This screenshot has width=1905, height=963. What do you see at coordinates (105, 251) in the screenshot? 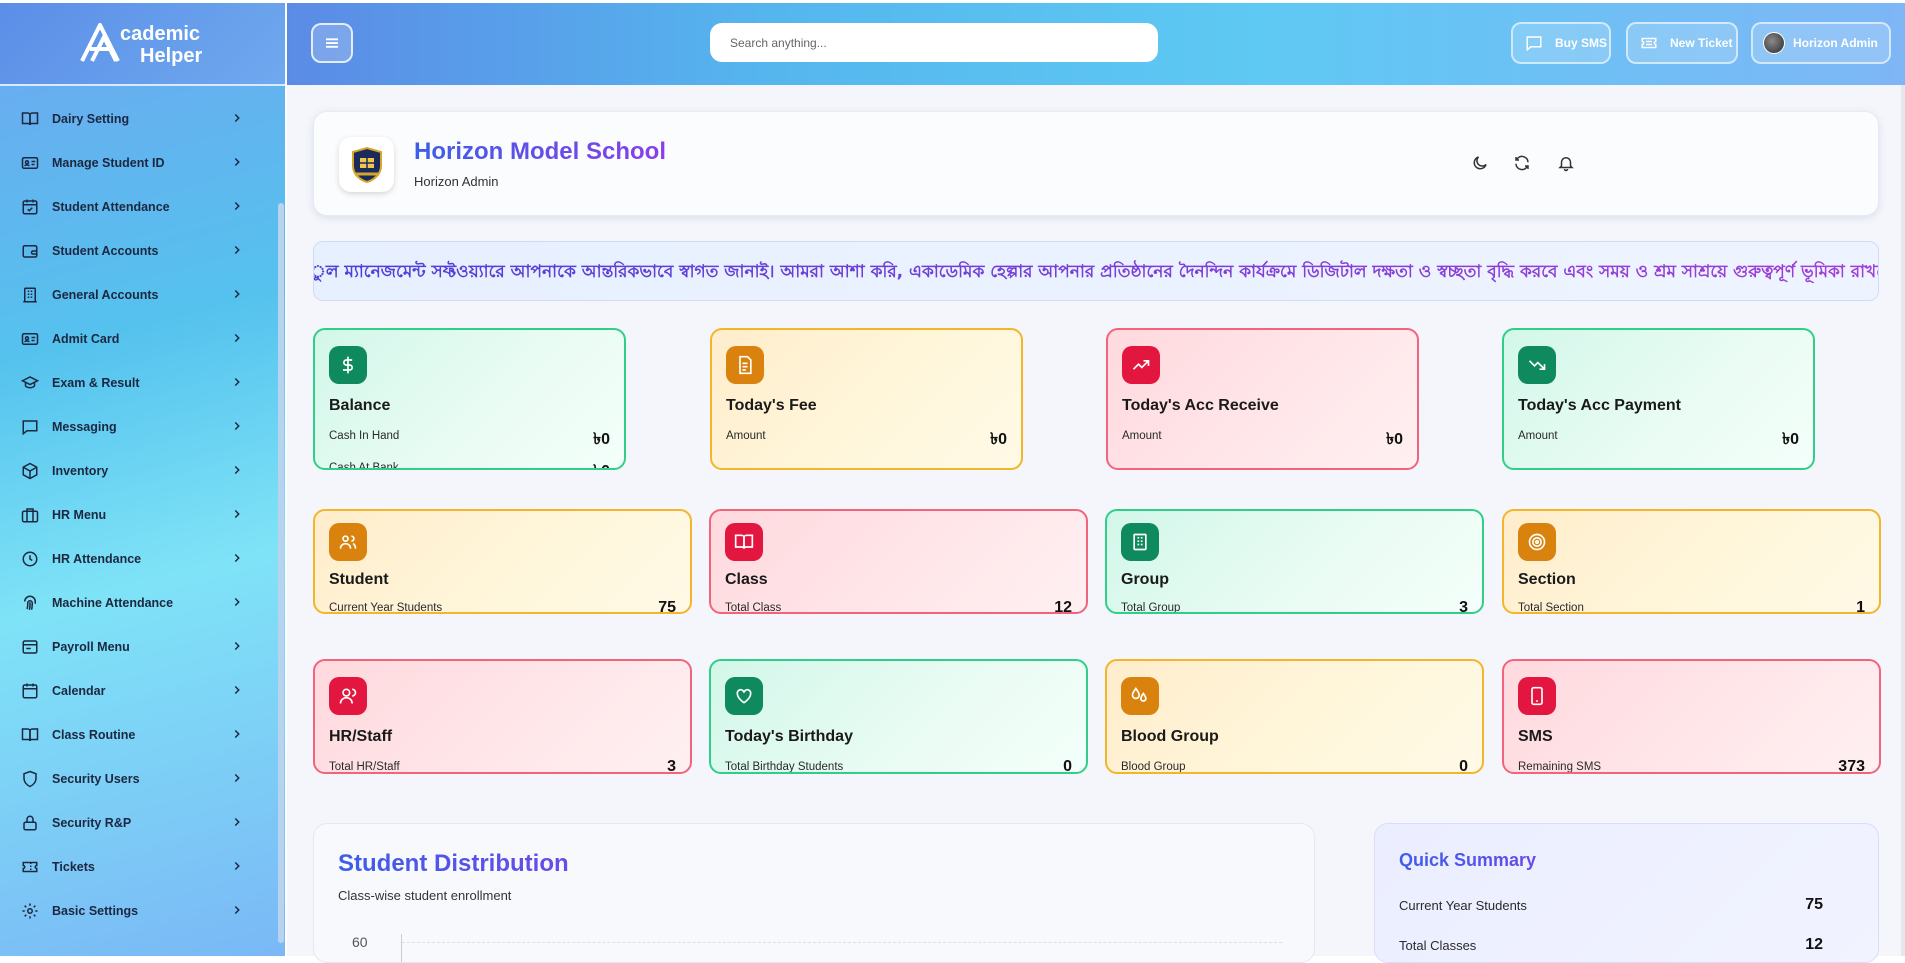
I see `sidebar-item-label: Student Accounts` at bounding box center [105, 251].